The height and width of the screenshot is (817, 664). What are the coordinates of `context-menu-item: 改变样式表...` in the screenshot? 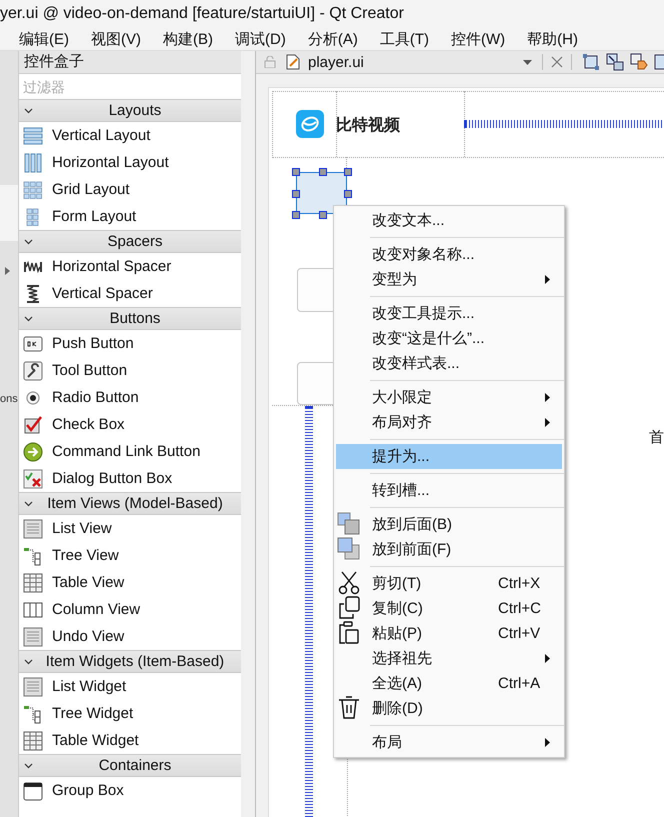 It's located at (449, 363).